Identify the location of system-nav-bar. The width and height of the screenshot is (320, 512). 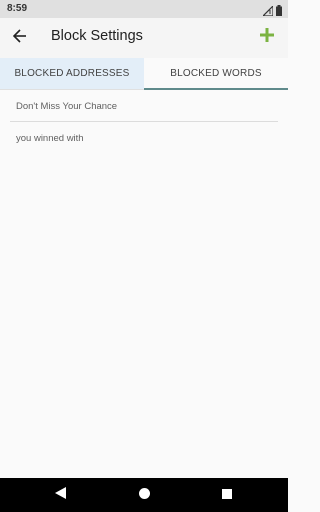
(144, 495).